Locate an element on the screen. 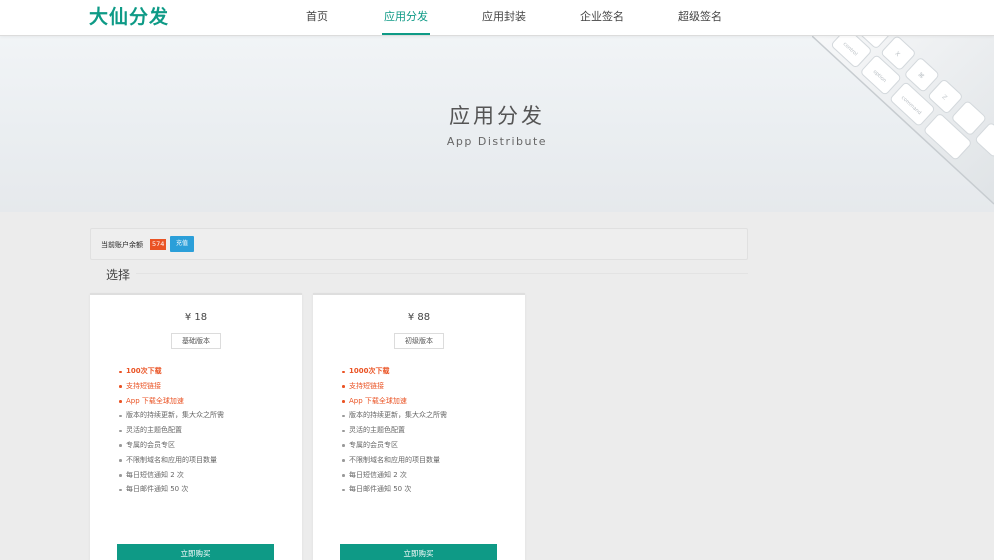 The image size is (994, 560). balance-value-badge: 574 is located at coordinates (158, 244).